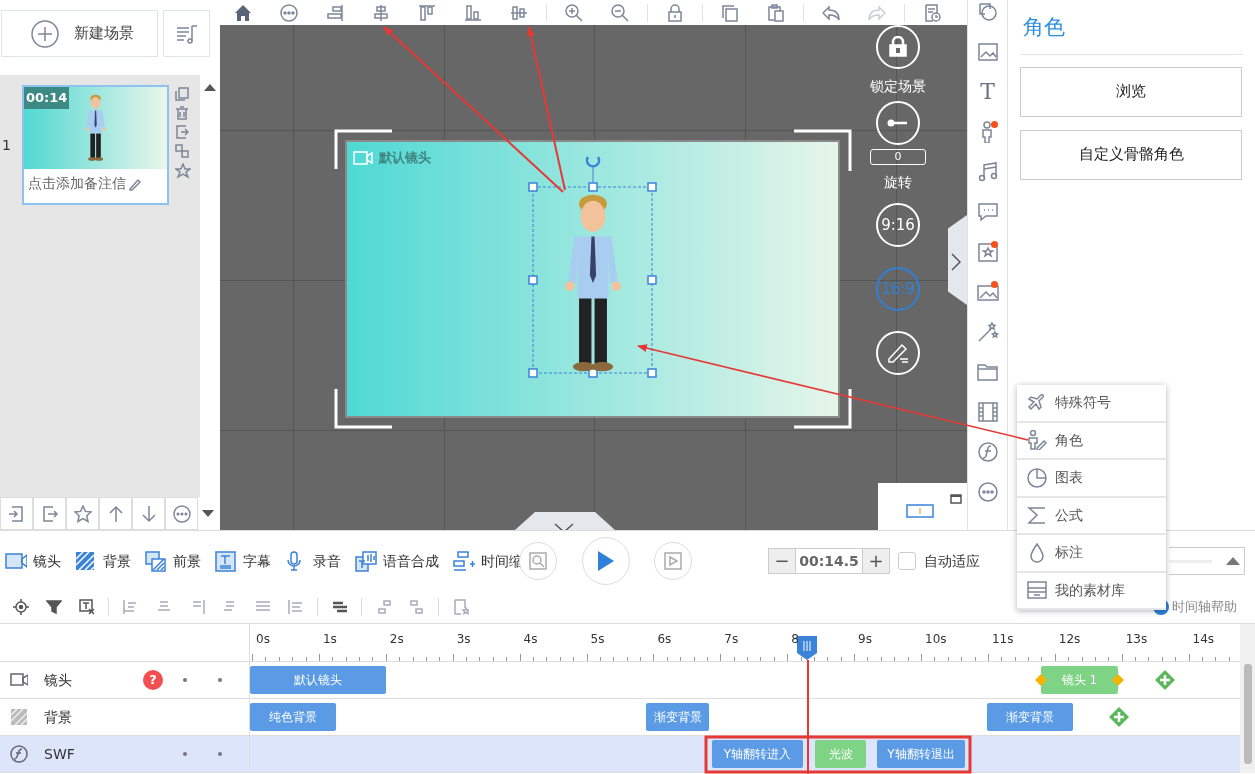 The height and width of the screenshot is (774, 1255). Describe the element at coordinates (956, 499) in the screenshot. I see `window-icon` at that location.